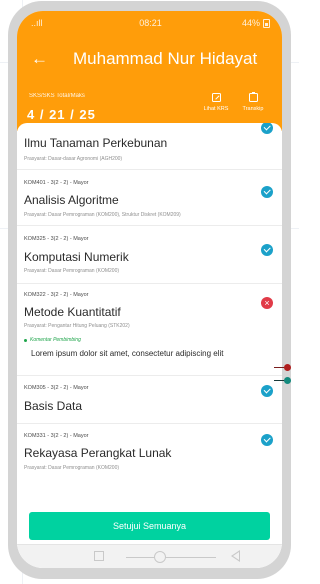 The width and height of the screenshot is (320, 584). What do you see at coordinates (98, 453) in the screenshot?
I see `course-name: Rekayasa Perangkat Lunak` at bounding box center [98, 453].